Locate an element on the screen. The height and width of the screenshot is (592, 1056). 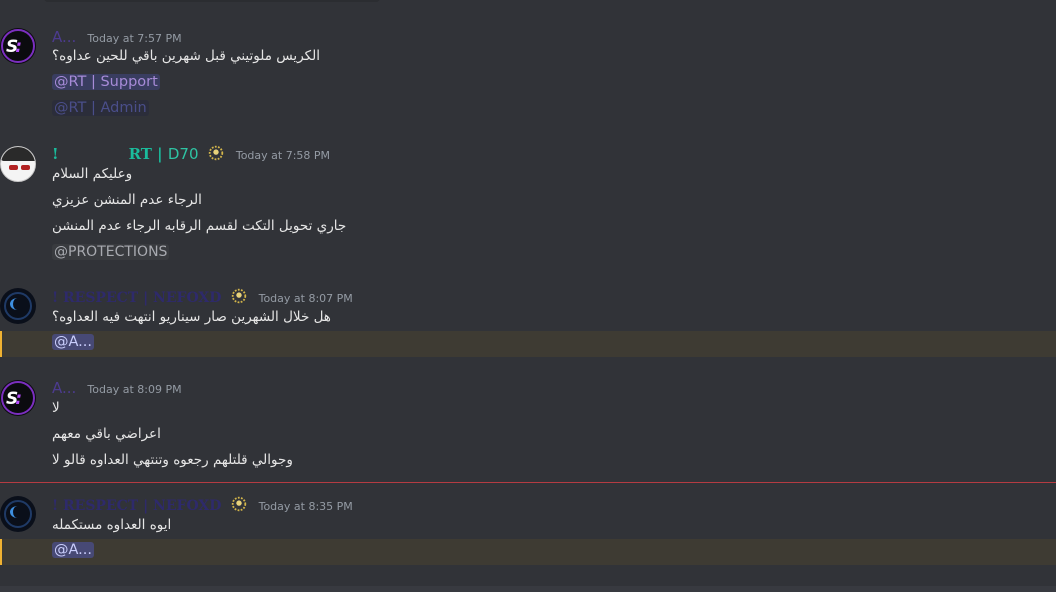
message-header: ! RESPECT | NEFOXD Today at 8:07 PM is located at coordinates (202, 296).